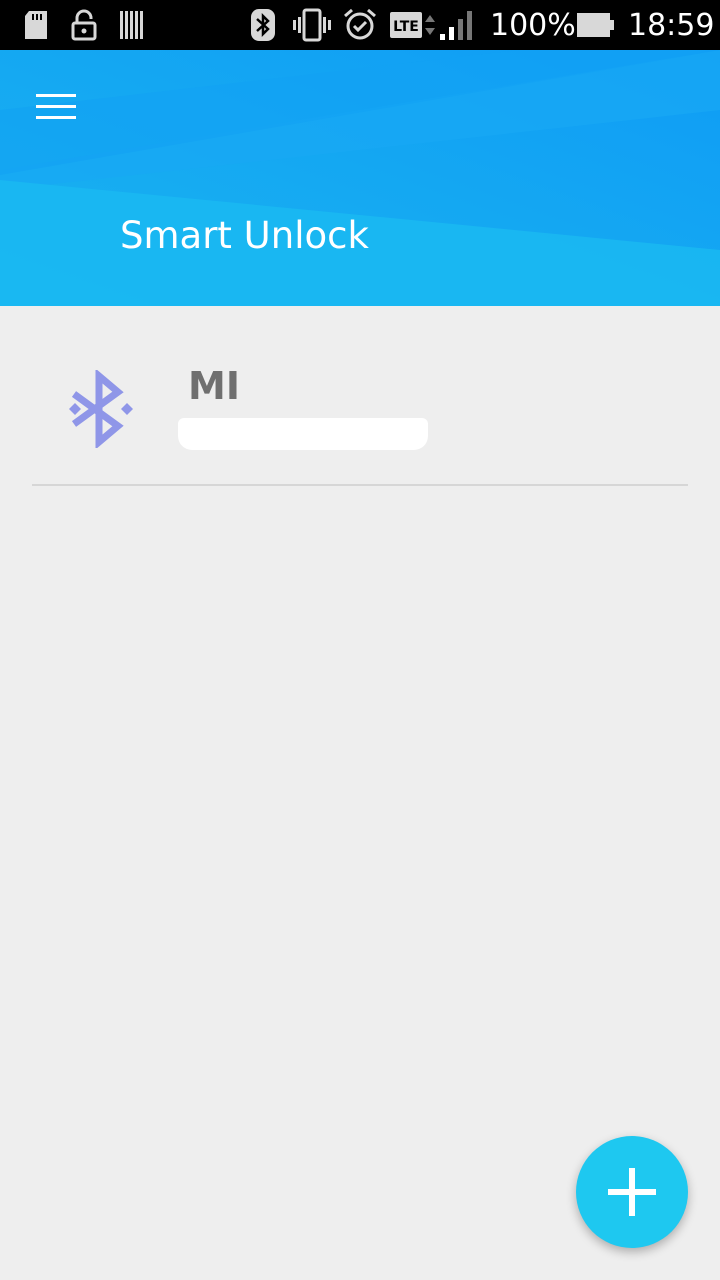 The image size is (720, 1280). I want to click on sd-card-icon, so click(36, 25).